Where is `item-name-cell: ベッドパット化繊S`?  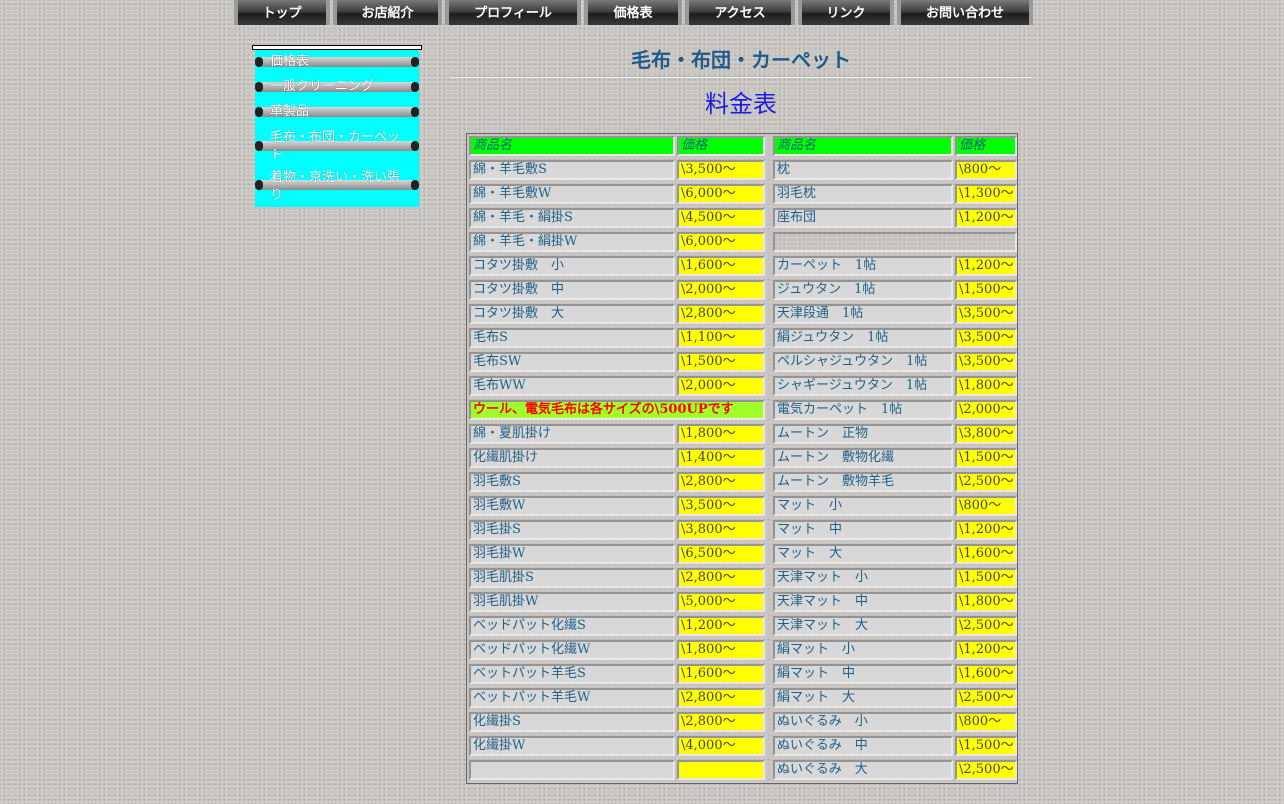 item-name-cell: ベッドパット化繊S is located at coordinates (572, 626).